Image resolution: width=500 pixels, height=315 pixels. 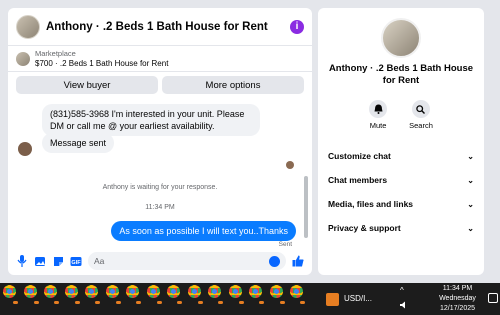 What do you see at coordinates (401, 180) in the screenshot?
I see `section-chat-members: Chat members ⌄` at bounding box center [401, 180].